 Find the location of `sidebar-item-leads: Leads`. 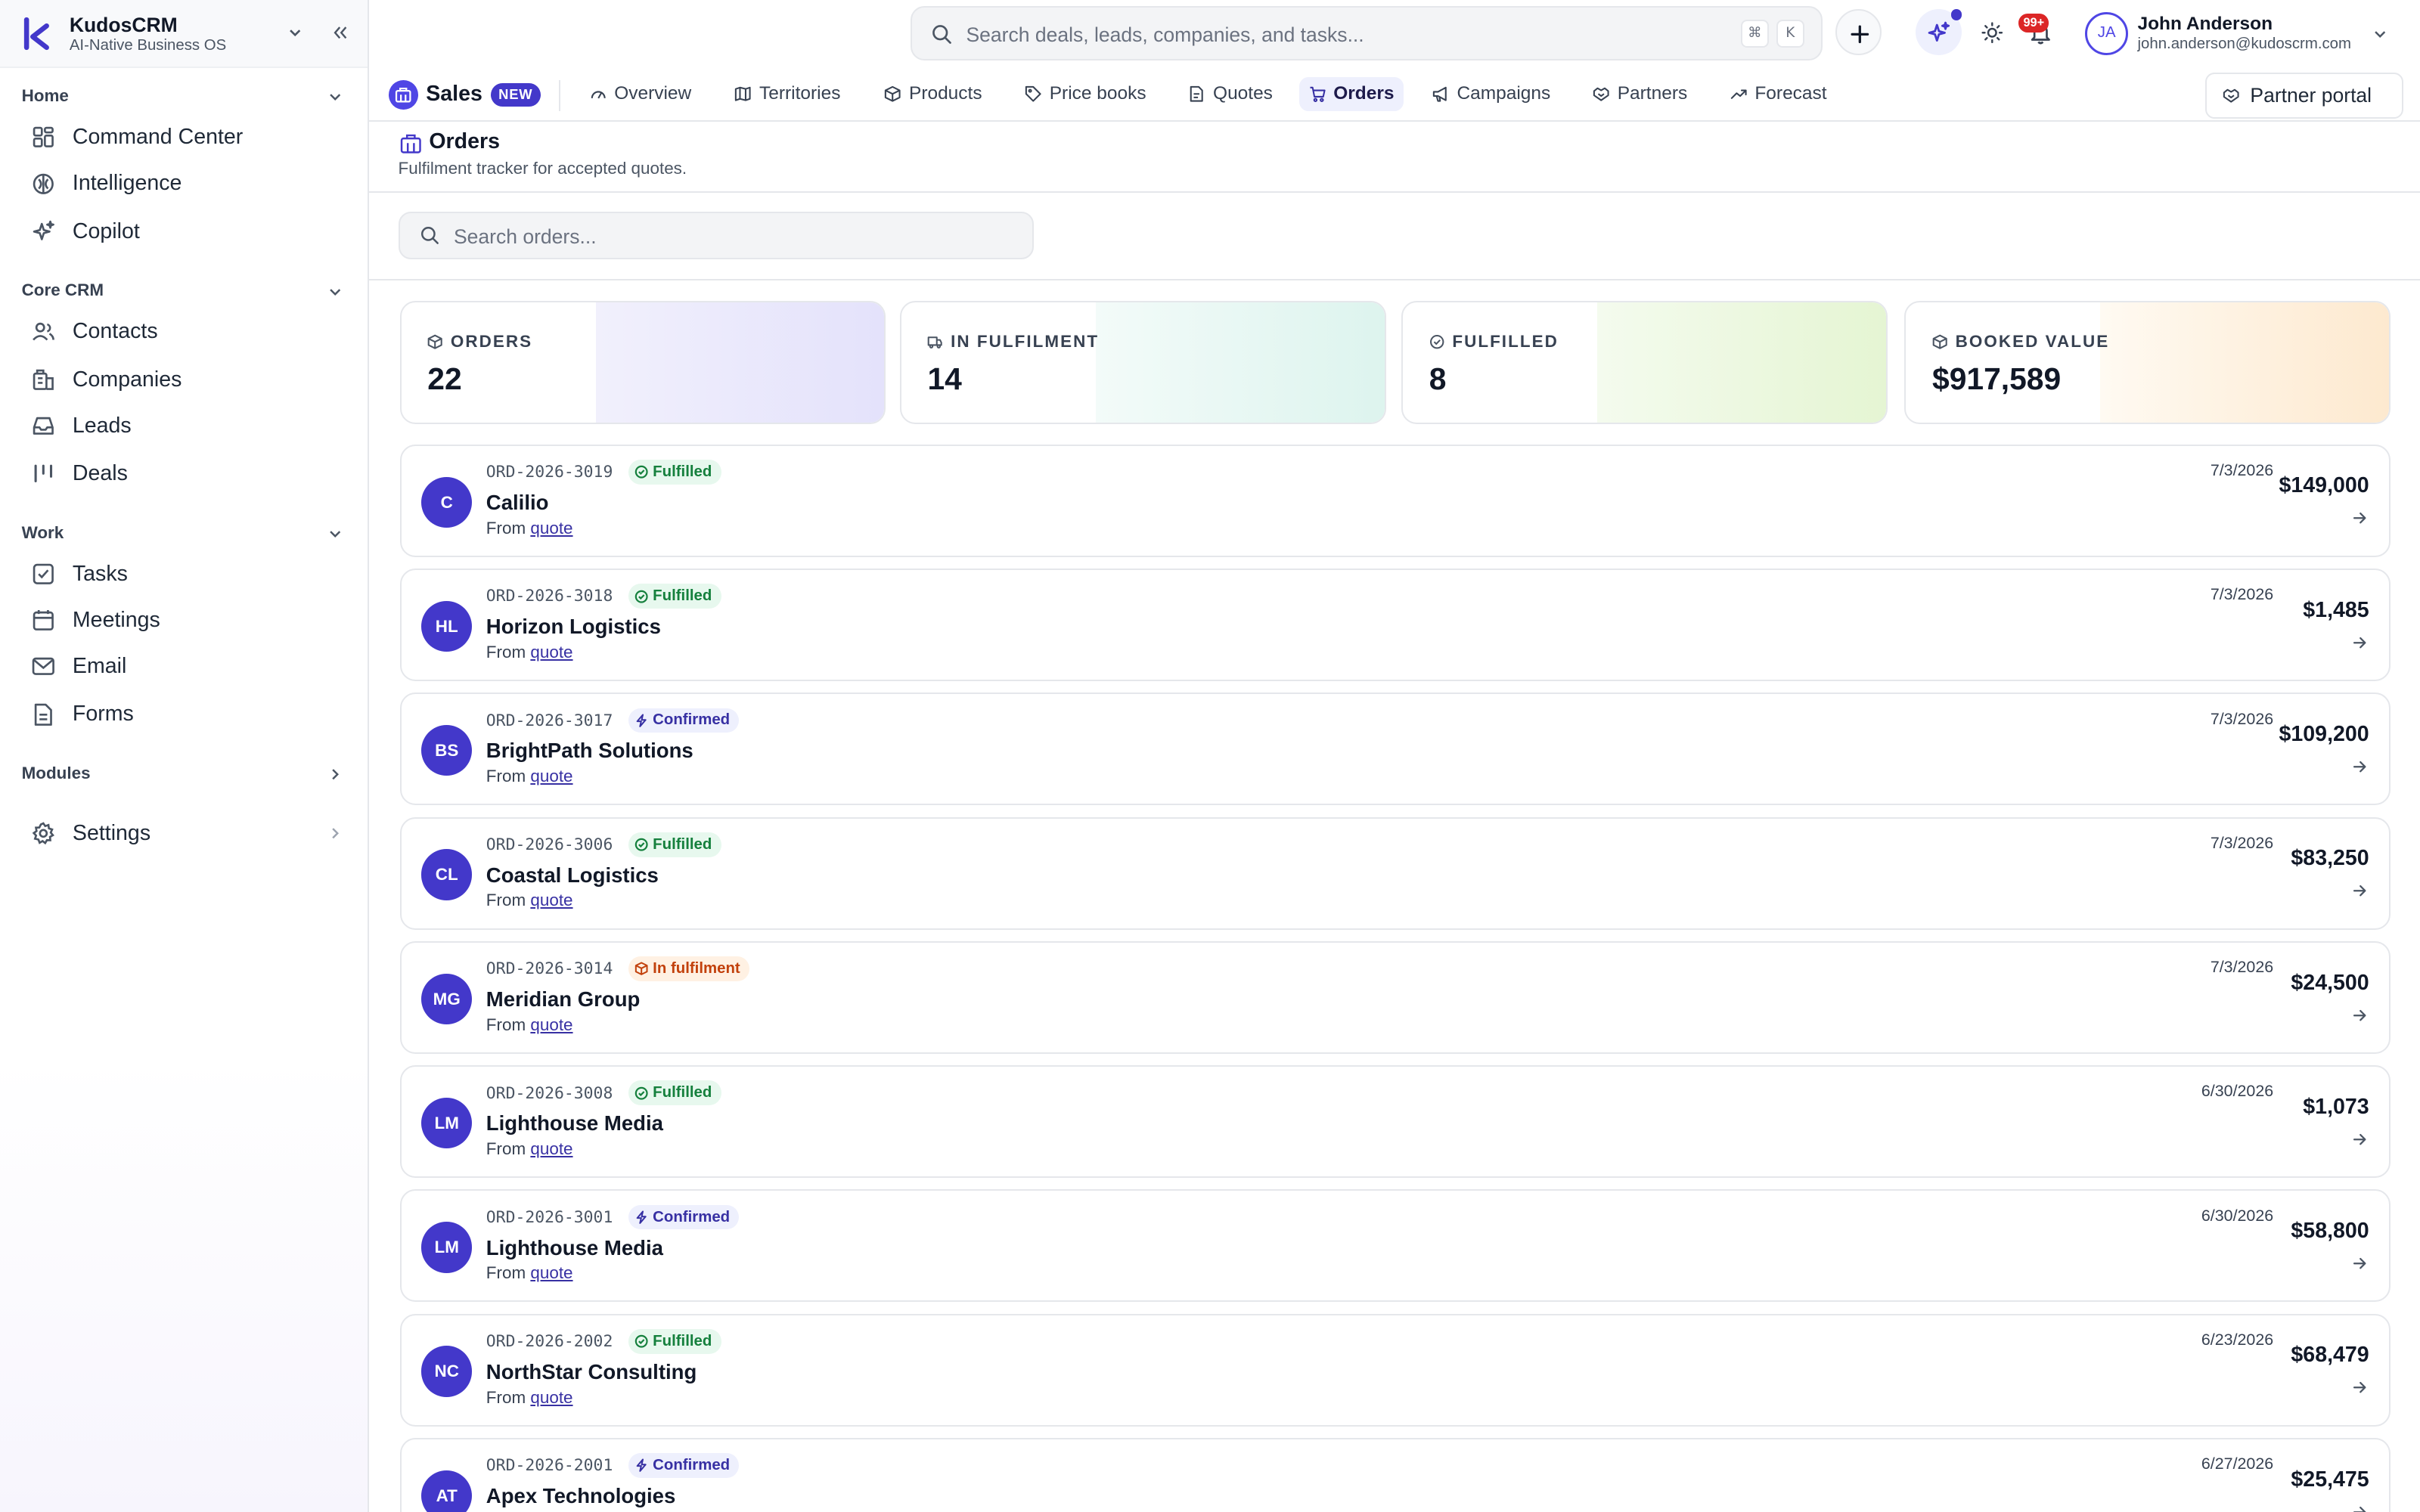

sidebar-item-leads: Leads is located at coordinates (185, 426).